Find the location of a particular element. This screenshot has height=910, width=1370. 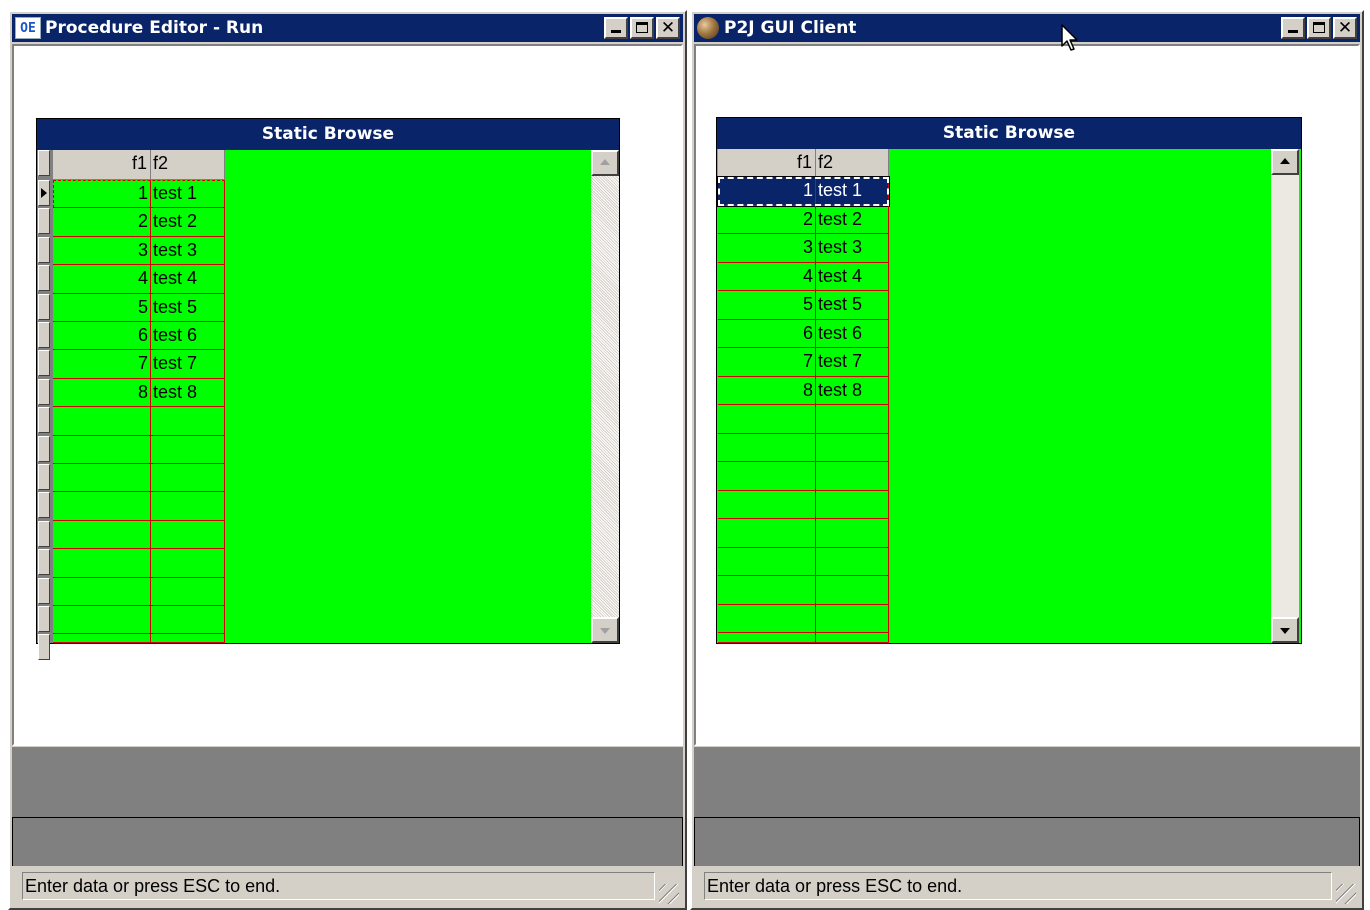

cell-f2: test 5 is located at coordinates (188, 307).